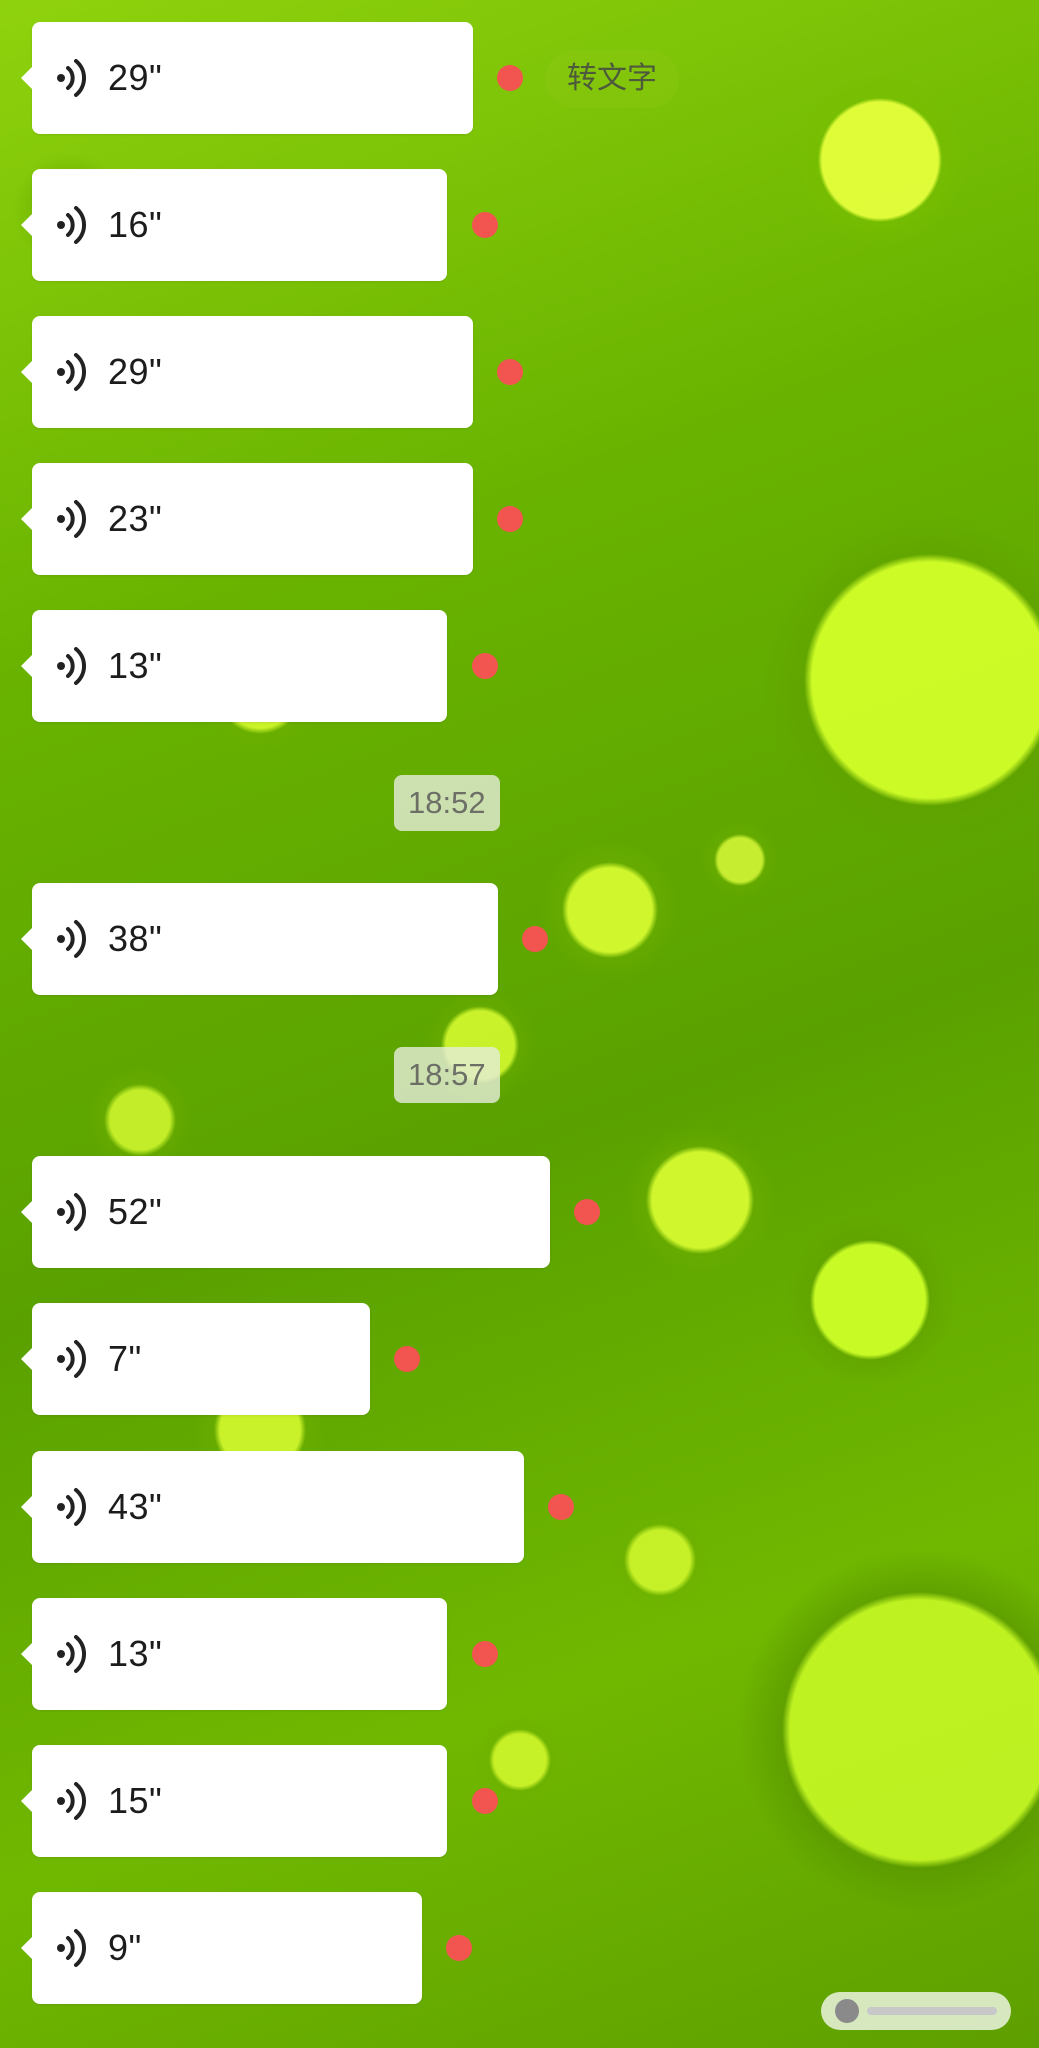 The height and width of the screenshot is (2048, 1039). Describe the element at coordinates (135, 518) in the screenshot. I see `voice-duration: 23"` at that location.